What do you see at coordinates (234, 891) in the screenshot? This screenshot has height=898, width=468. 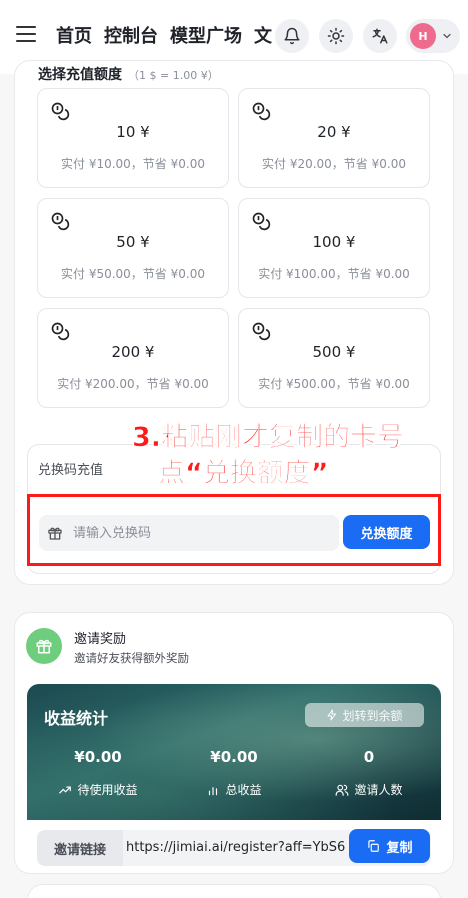 I see `next-card` at bounding box center [234, 891].